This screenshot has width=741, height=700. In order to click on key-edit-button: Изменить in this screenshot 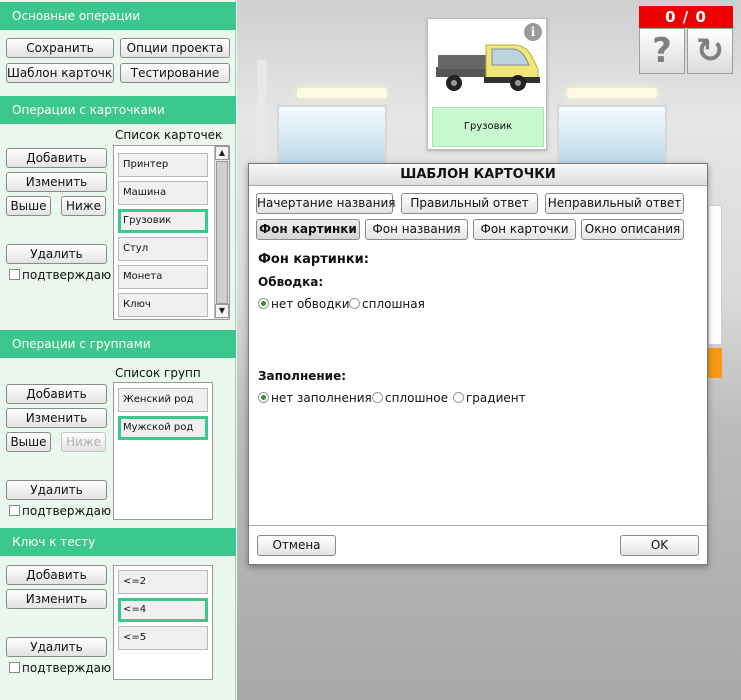, I will do `click(56, 599)`.